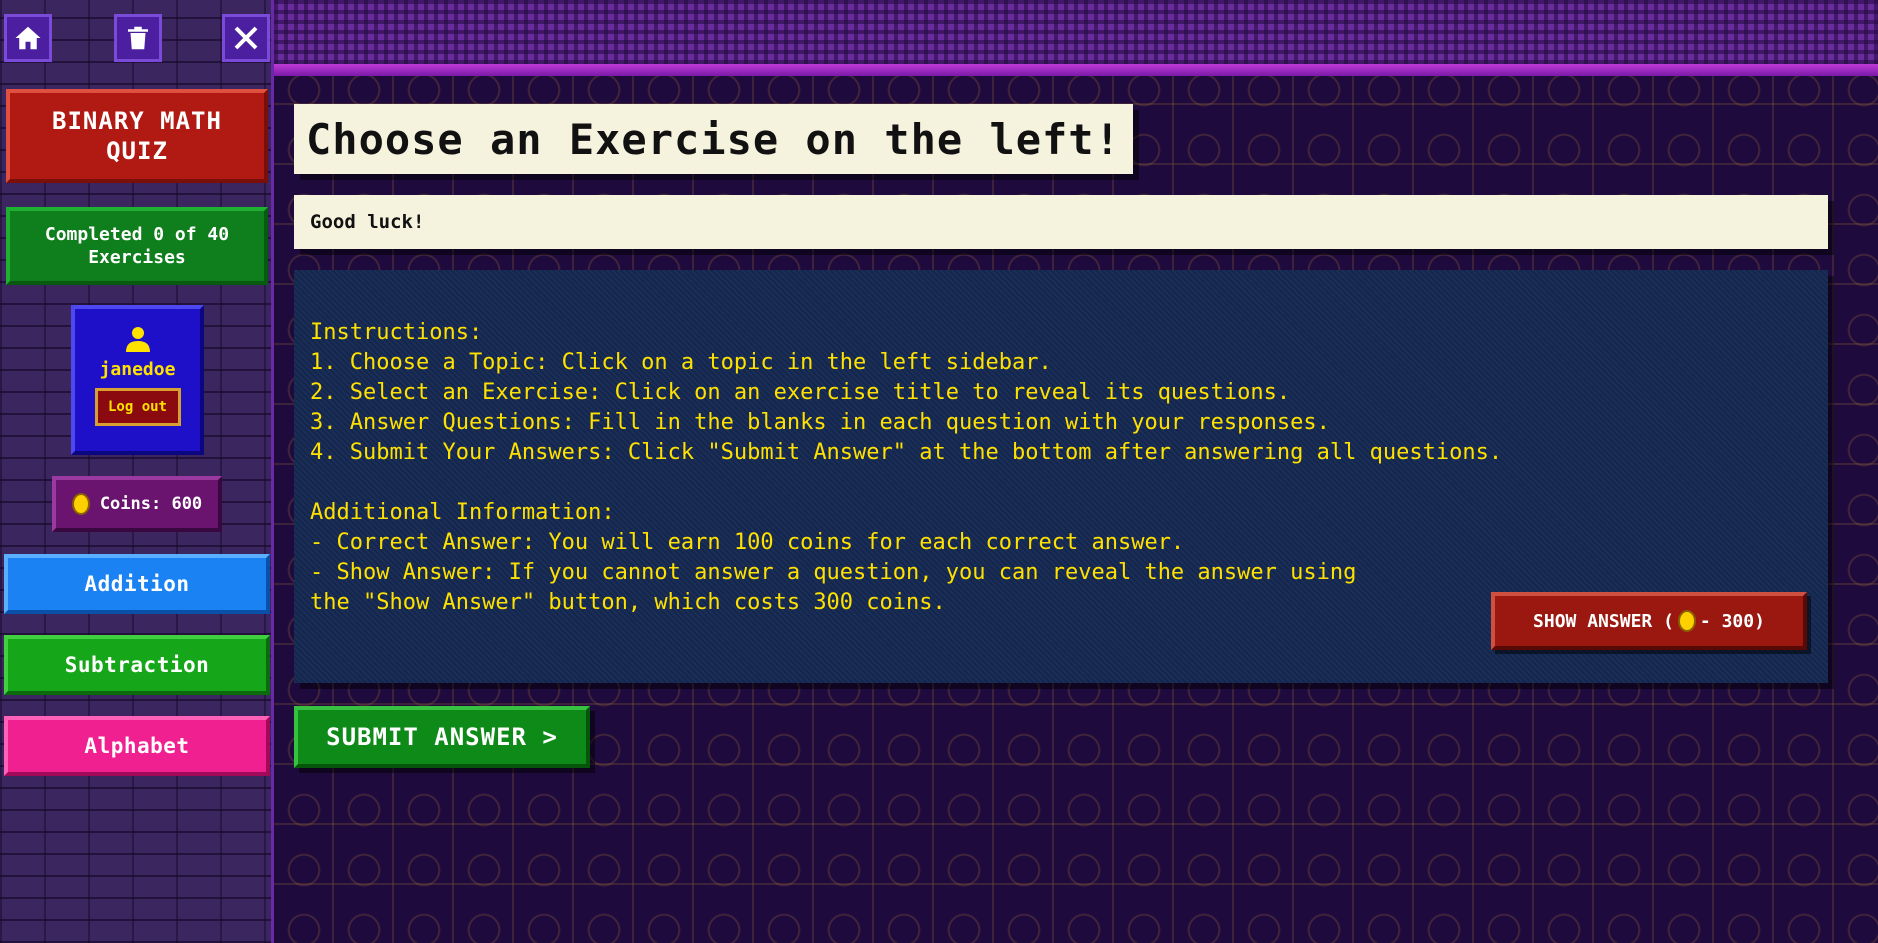 Image resolution: width=1878 pixels, height=943 pixels. What do you see at coordinates (137, 407) in the screenshot?
I see `logout-button: Log out` at bounding box center [137, 407].